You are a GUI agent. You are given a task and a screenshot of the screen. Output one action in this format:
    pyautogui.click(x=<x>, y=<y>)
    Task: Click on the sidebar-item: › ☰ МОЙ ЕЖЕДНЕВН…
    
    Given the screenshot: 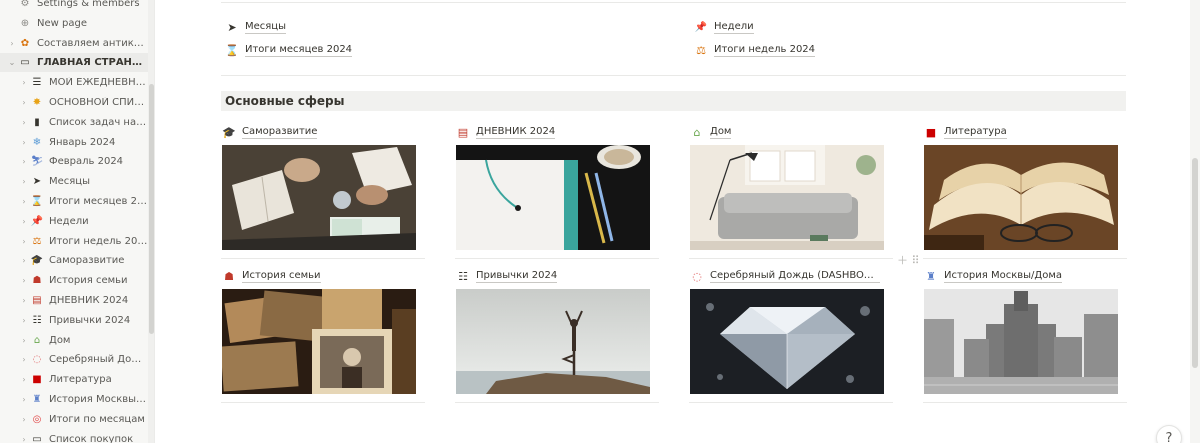 What is the action you would take?
    pyautogui.click(x=74, y=82)
    